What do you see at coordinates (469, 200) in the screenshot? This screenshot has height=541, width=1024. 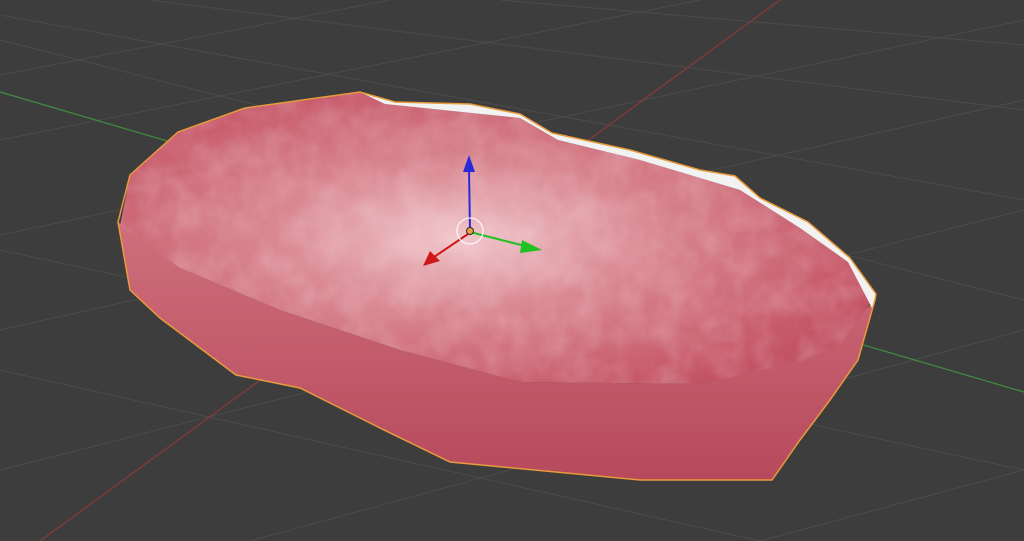 I see `gizmo-z-axis-line` at bounding box center [469, 200].